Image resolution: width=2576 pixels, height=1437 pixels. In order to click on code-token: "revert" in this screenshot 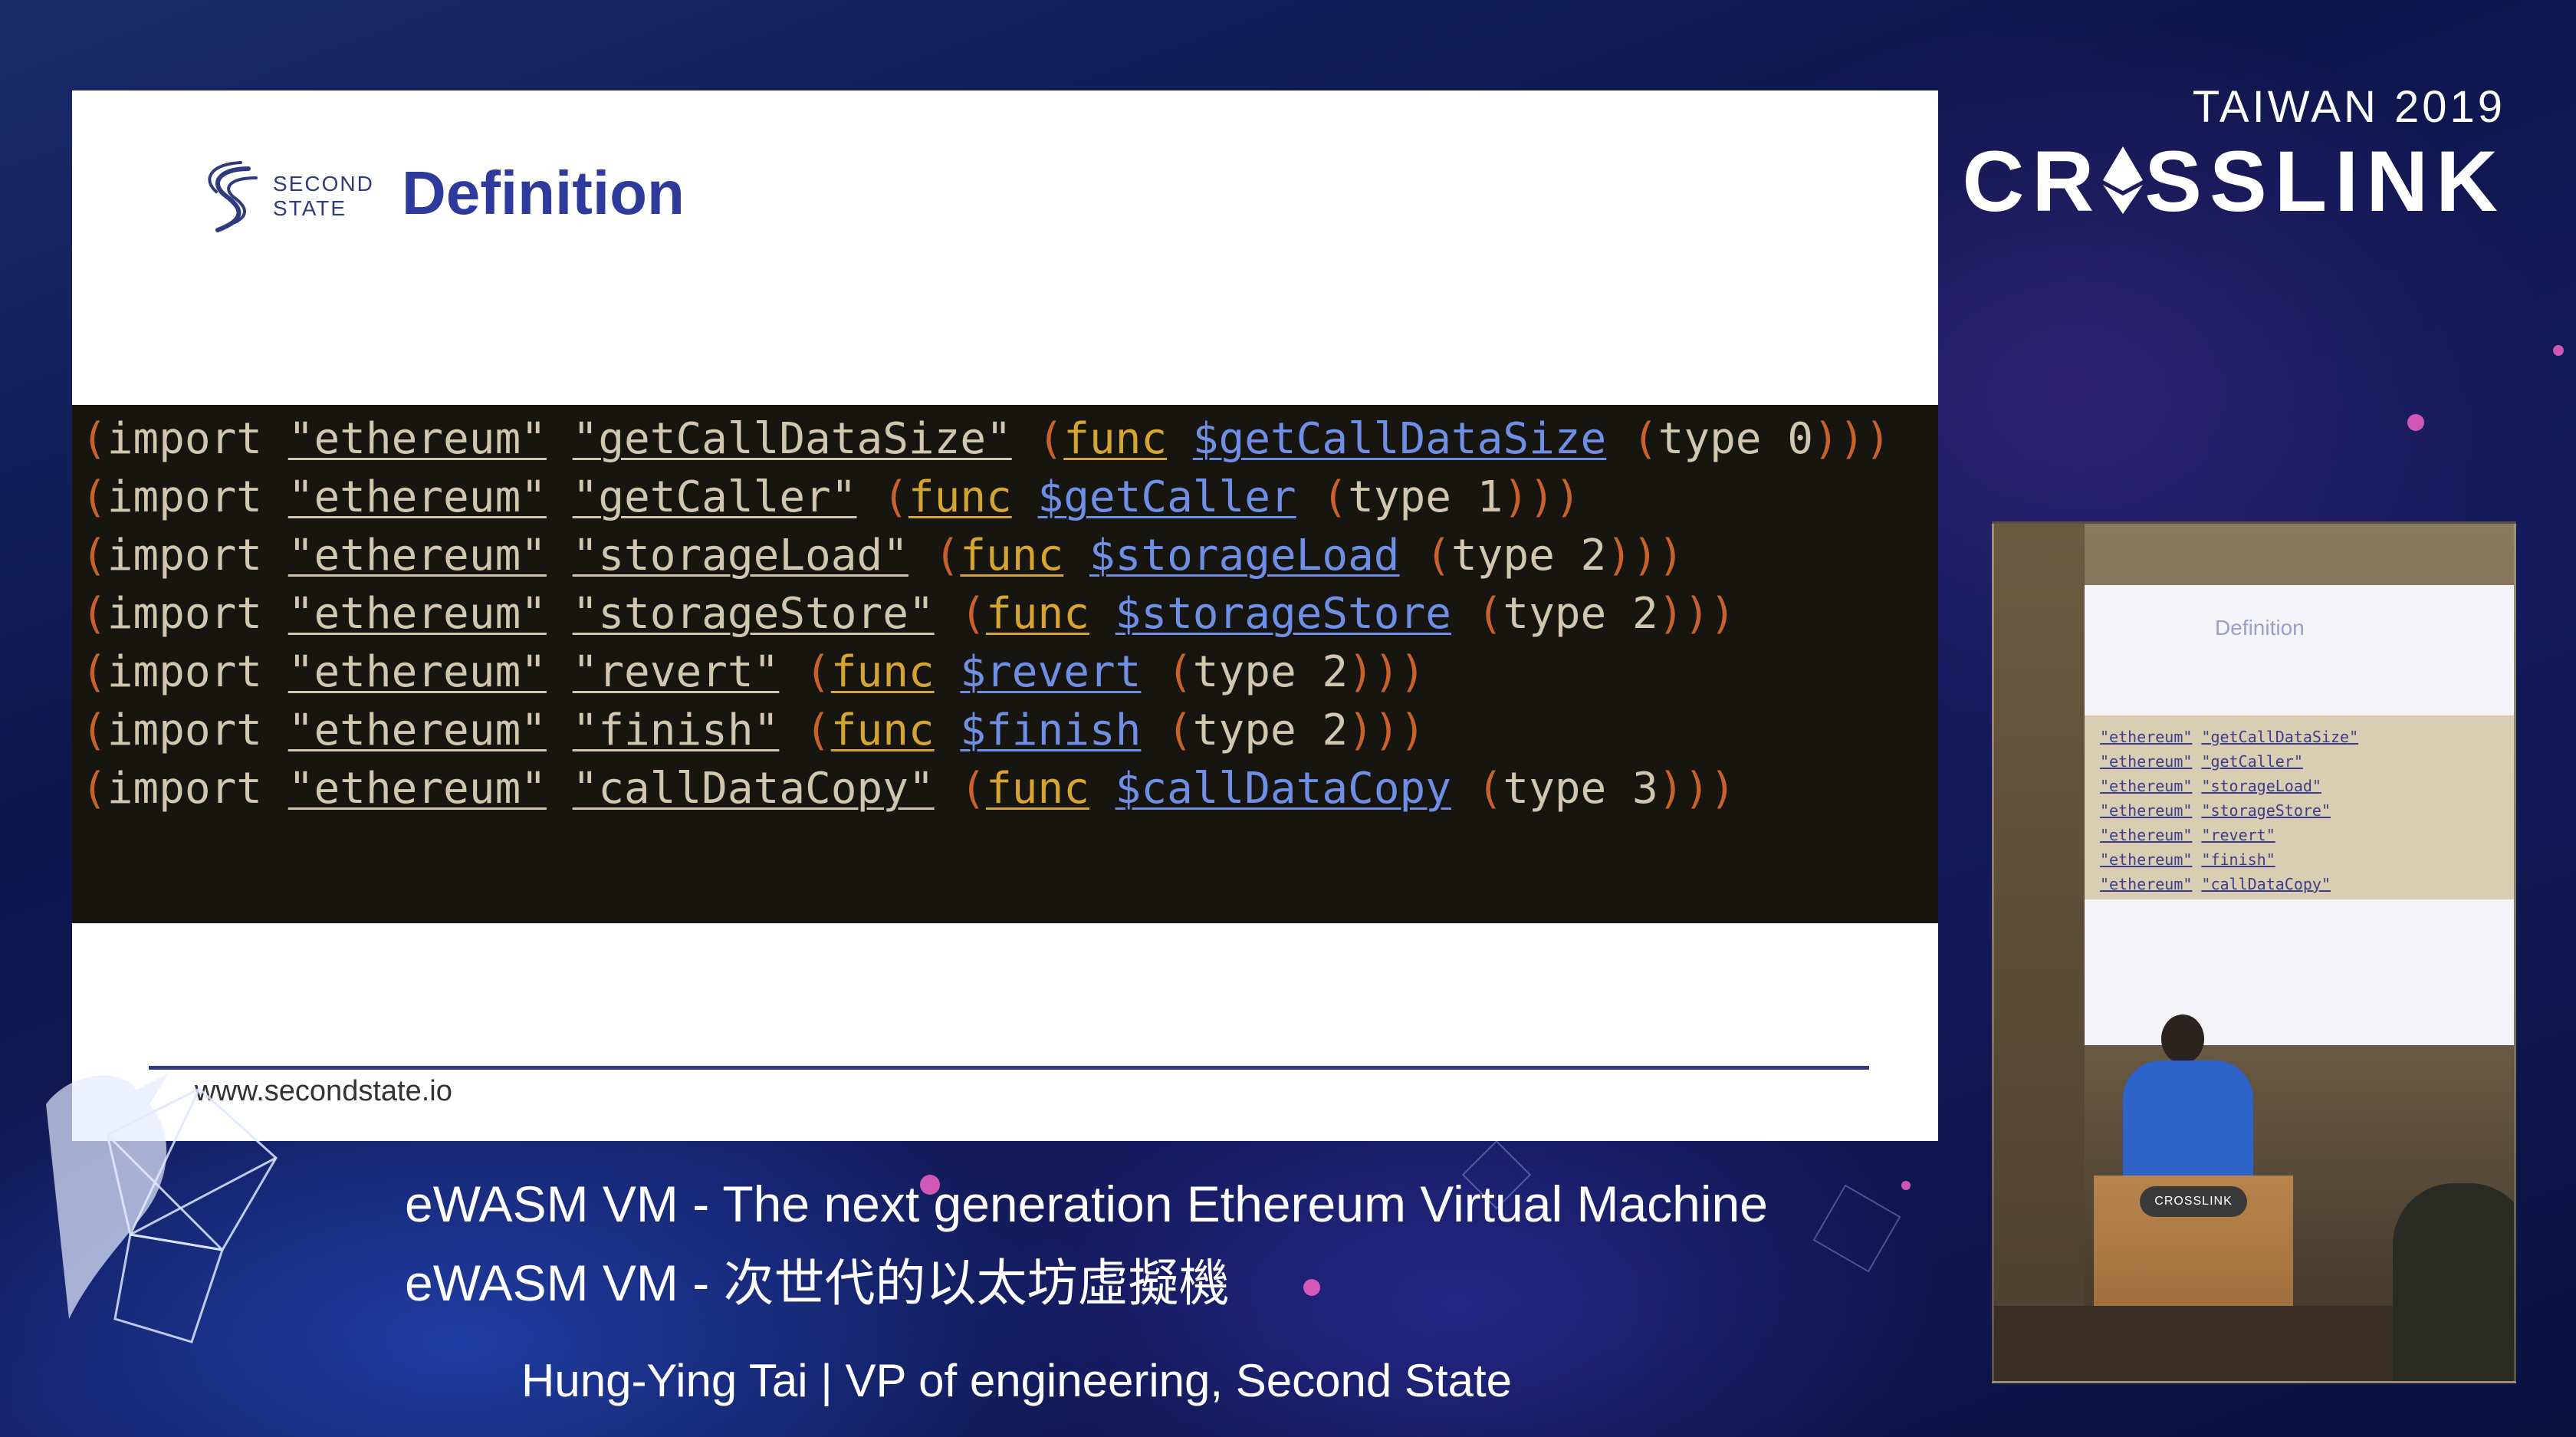, I will do `click(676, 672)`.